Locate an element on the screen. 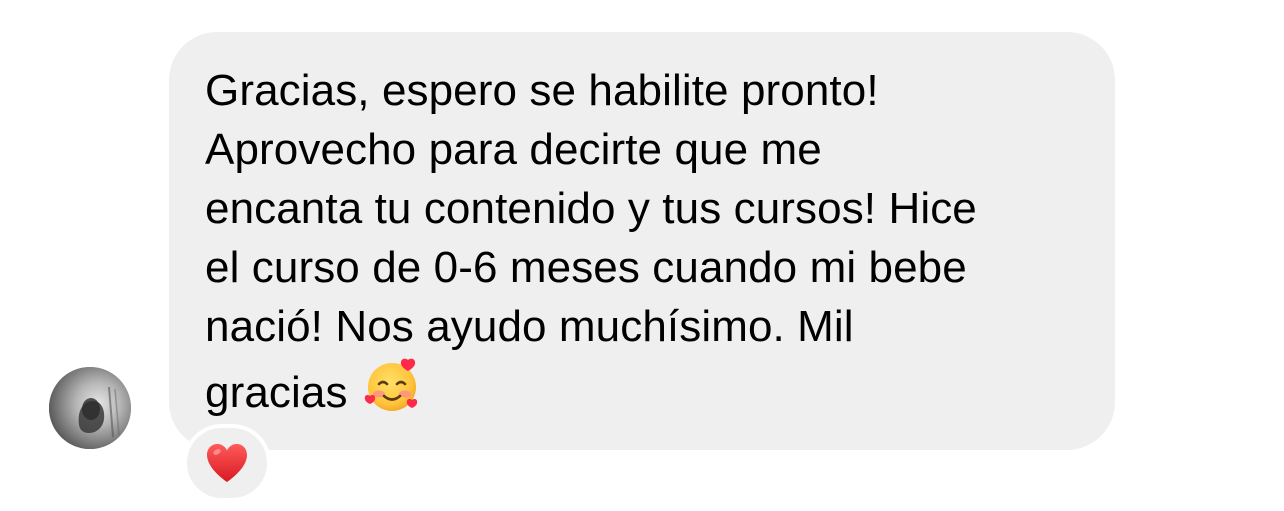 The width and height of the screenshot is (1284, 511). message-line: Aprovecho para decirte que me is located at coordinates (513, 149).